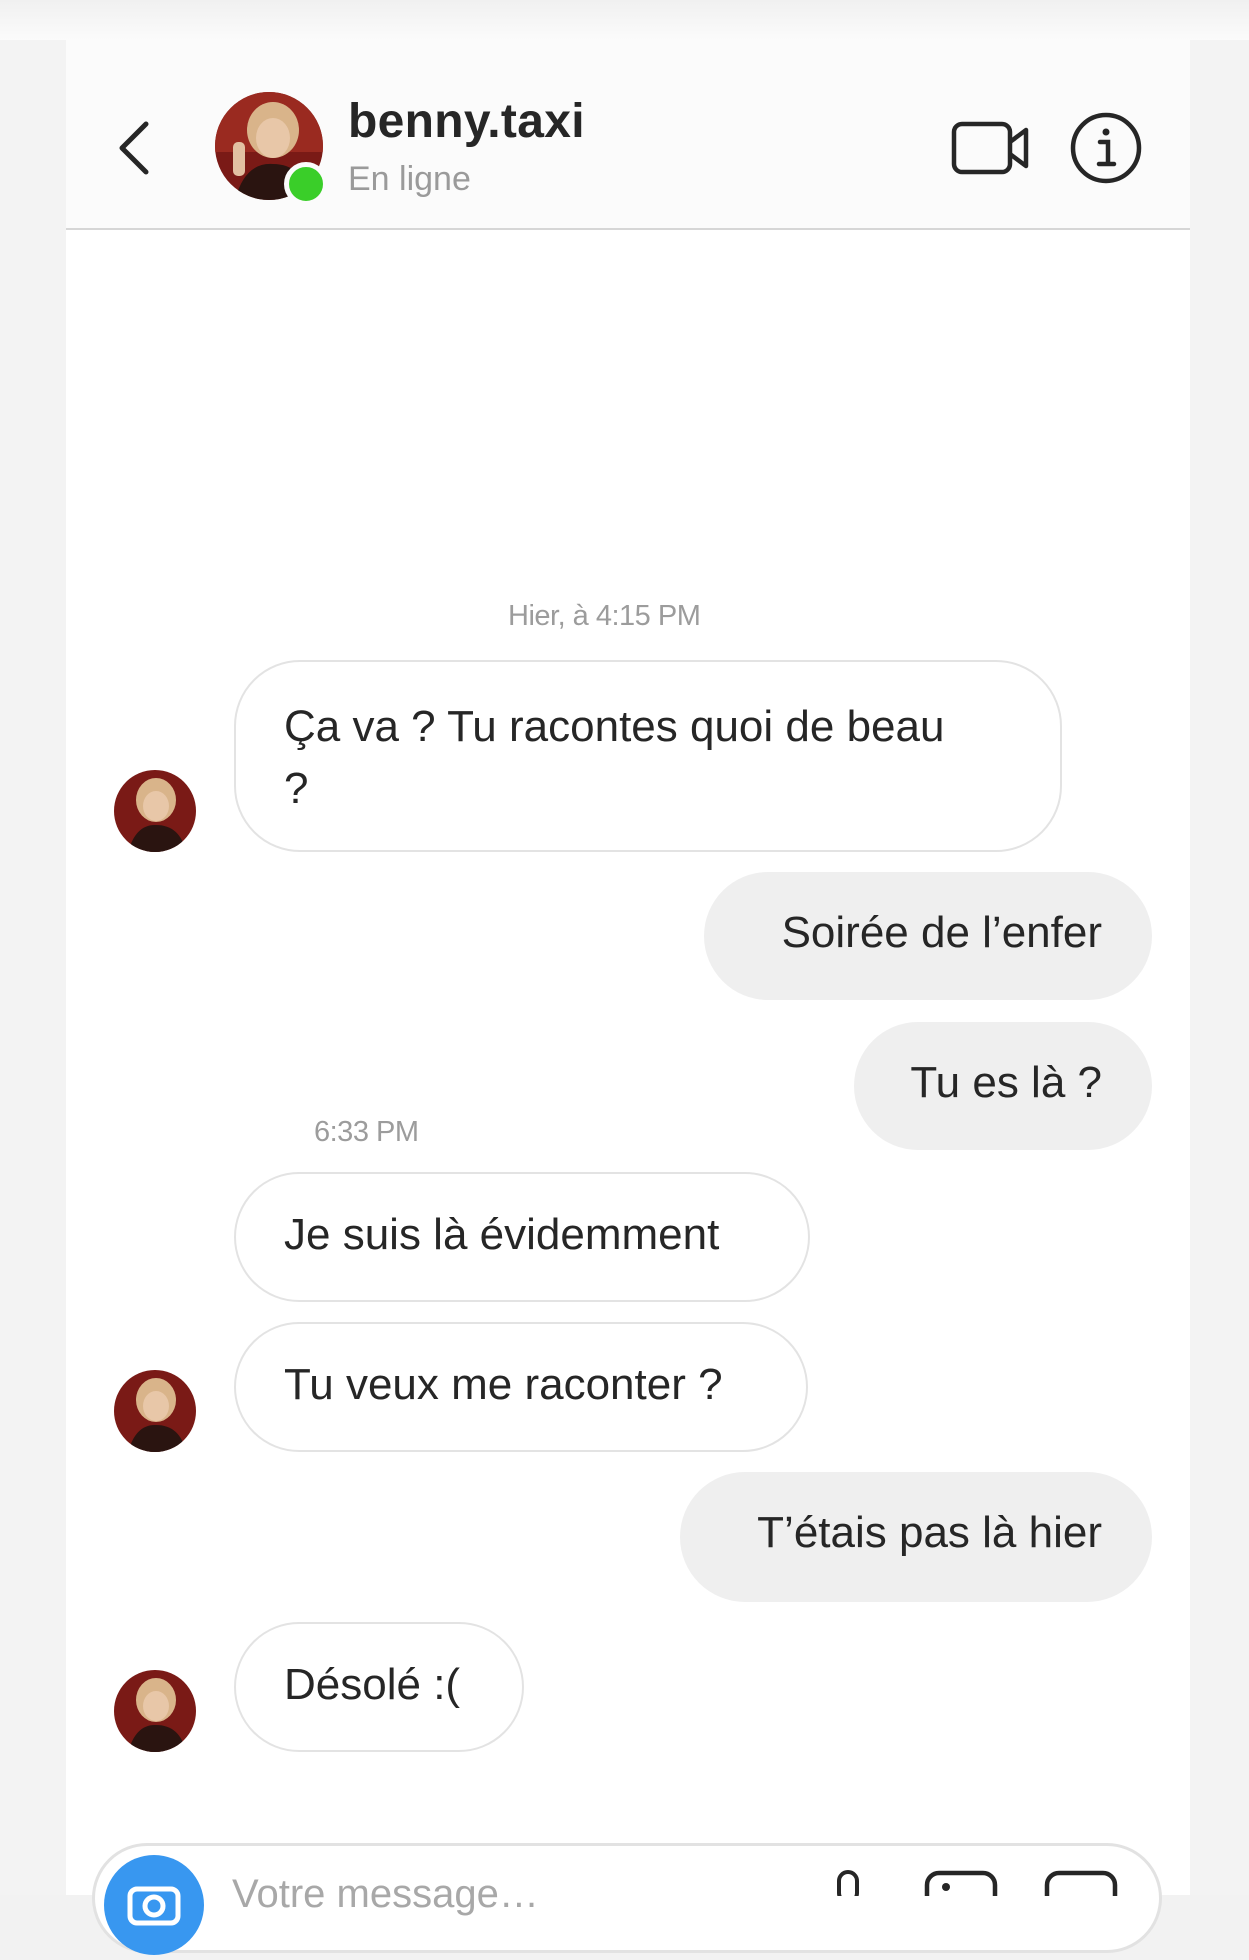 The width and height of the screenshot is (1249, 1960). What do you see at coordinates (848, 1883) in the screenshot?
I see `microphone-icon` at bounding box center [848, 1883].